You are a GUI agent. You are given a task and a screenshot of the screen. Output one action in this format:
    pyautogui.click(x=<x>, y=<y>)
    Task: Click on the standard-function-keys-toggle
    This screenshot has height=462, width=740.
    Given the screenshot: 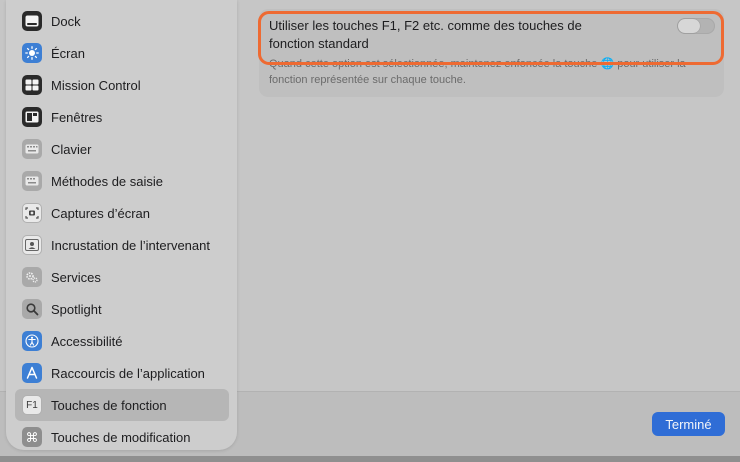 What is the action you would take?
    pyautogui.click(x=696, y=26)
    